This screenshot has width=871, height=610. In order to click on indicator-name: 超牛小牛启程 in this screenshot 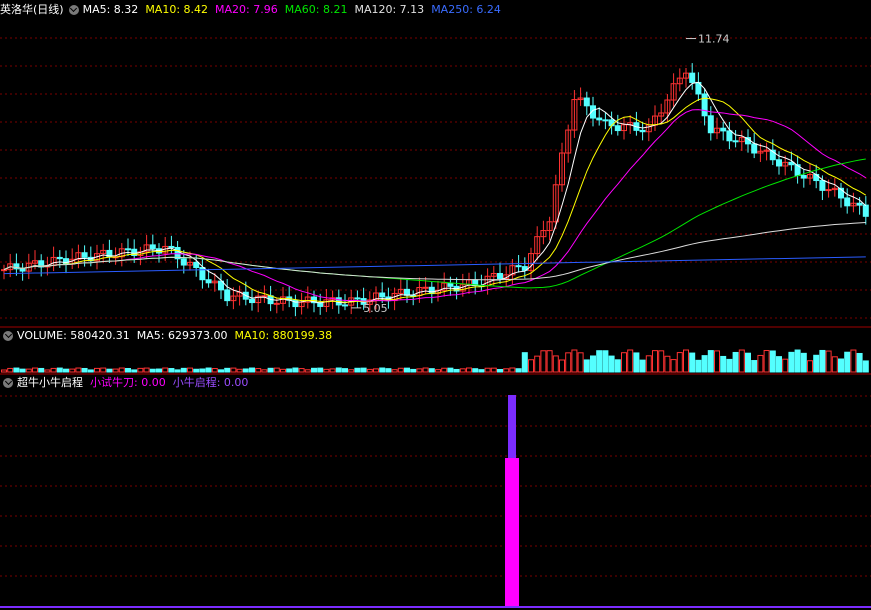, I will do `click(50, 382)`.